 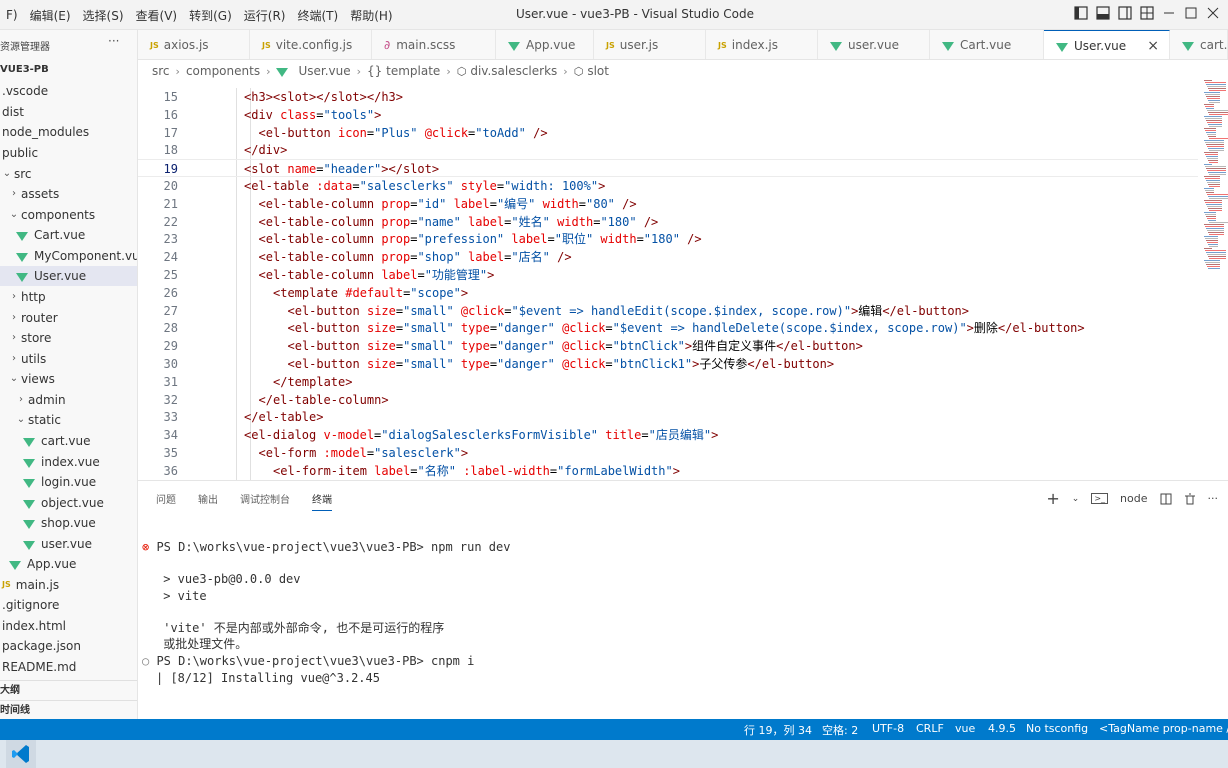 I want to click on tree-item: ⌄ components, so click(x=68, y=215).